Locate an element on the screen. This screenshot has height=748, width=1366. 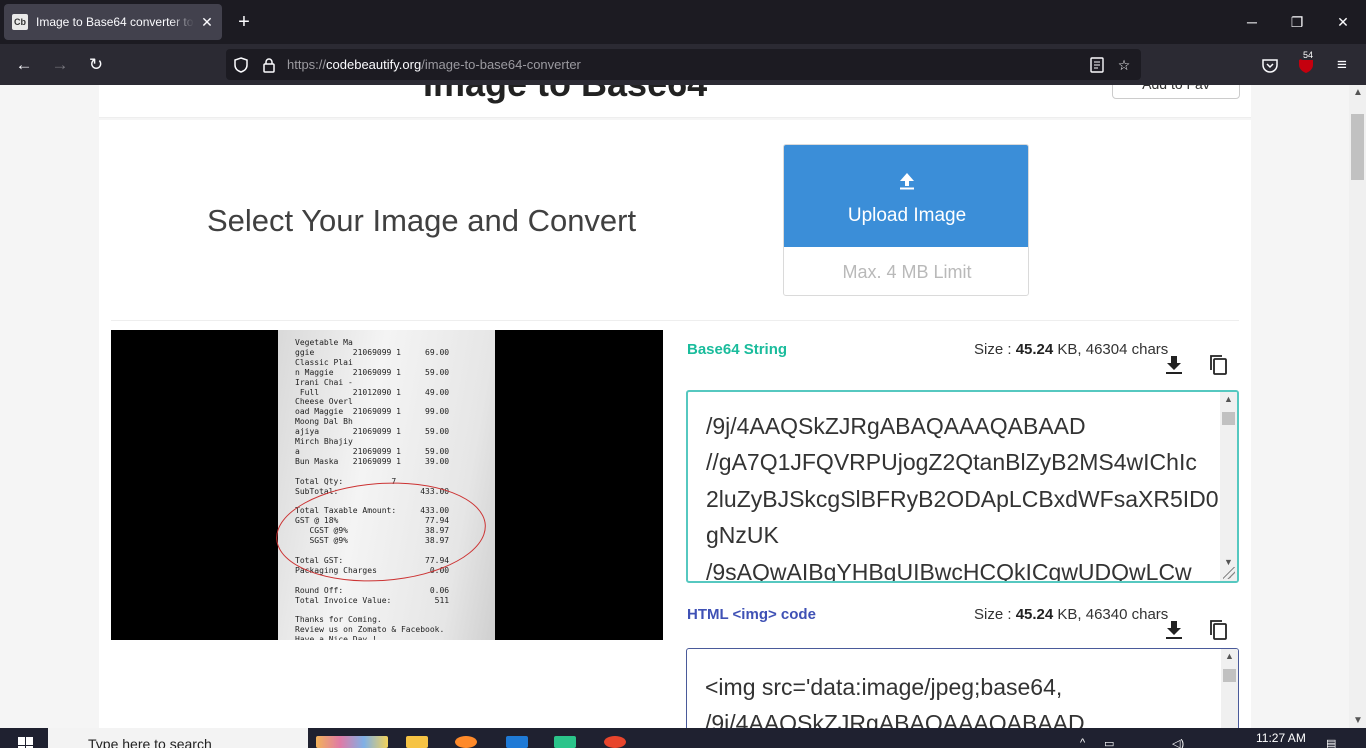
tray-network-icon: ▭ is located at coordinates (1109, 742).